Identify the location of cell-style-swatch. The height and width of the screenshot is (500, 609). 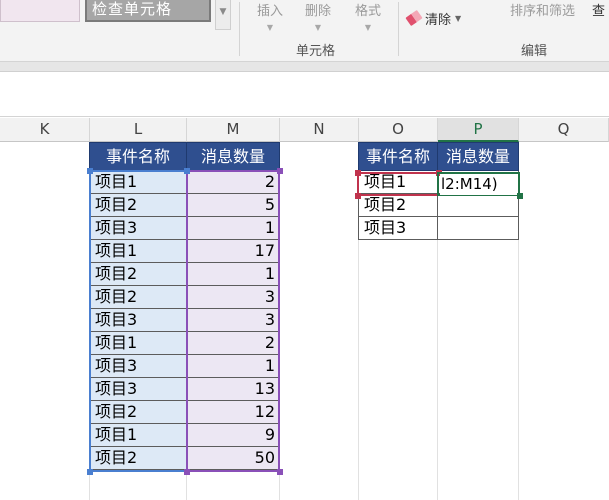
(40, 11).